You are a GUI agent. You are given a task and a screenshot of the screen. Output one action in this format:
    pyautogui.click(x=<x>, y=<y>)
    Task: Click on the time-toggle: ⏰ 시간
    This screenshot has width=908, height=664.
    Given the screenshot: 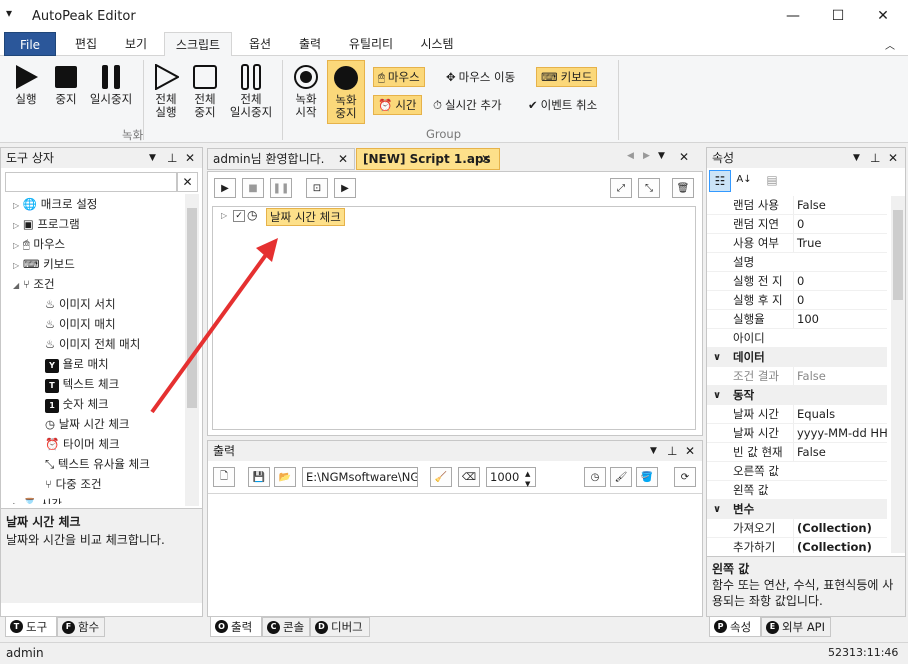 What is the action you would take?
    pyautogui.click(x=397, y=105)
    